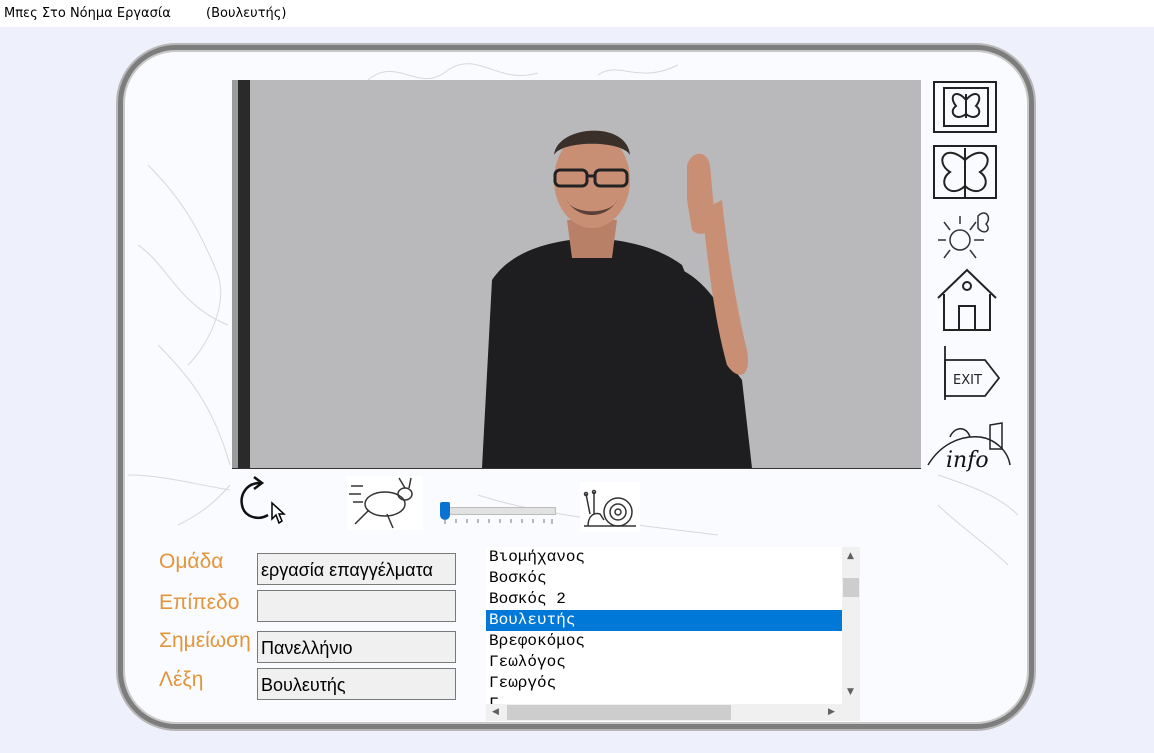 This screenshot has height=753, width=1154. What do you see at coordinates (205, 640) in the screenshot?
I see `notes-label: Σημείωση` at bounding box center [205, 640].